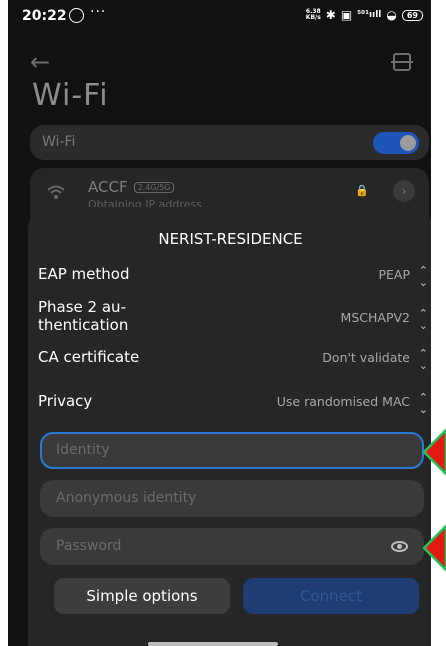 This screenshot has height=646, width=446. I want to click on status-bar: 20:22 ··· 6.38 KB/s ✱ ▣ ⁵⁰¹ııll ◒ 69, so click(219, 19).